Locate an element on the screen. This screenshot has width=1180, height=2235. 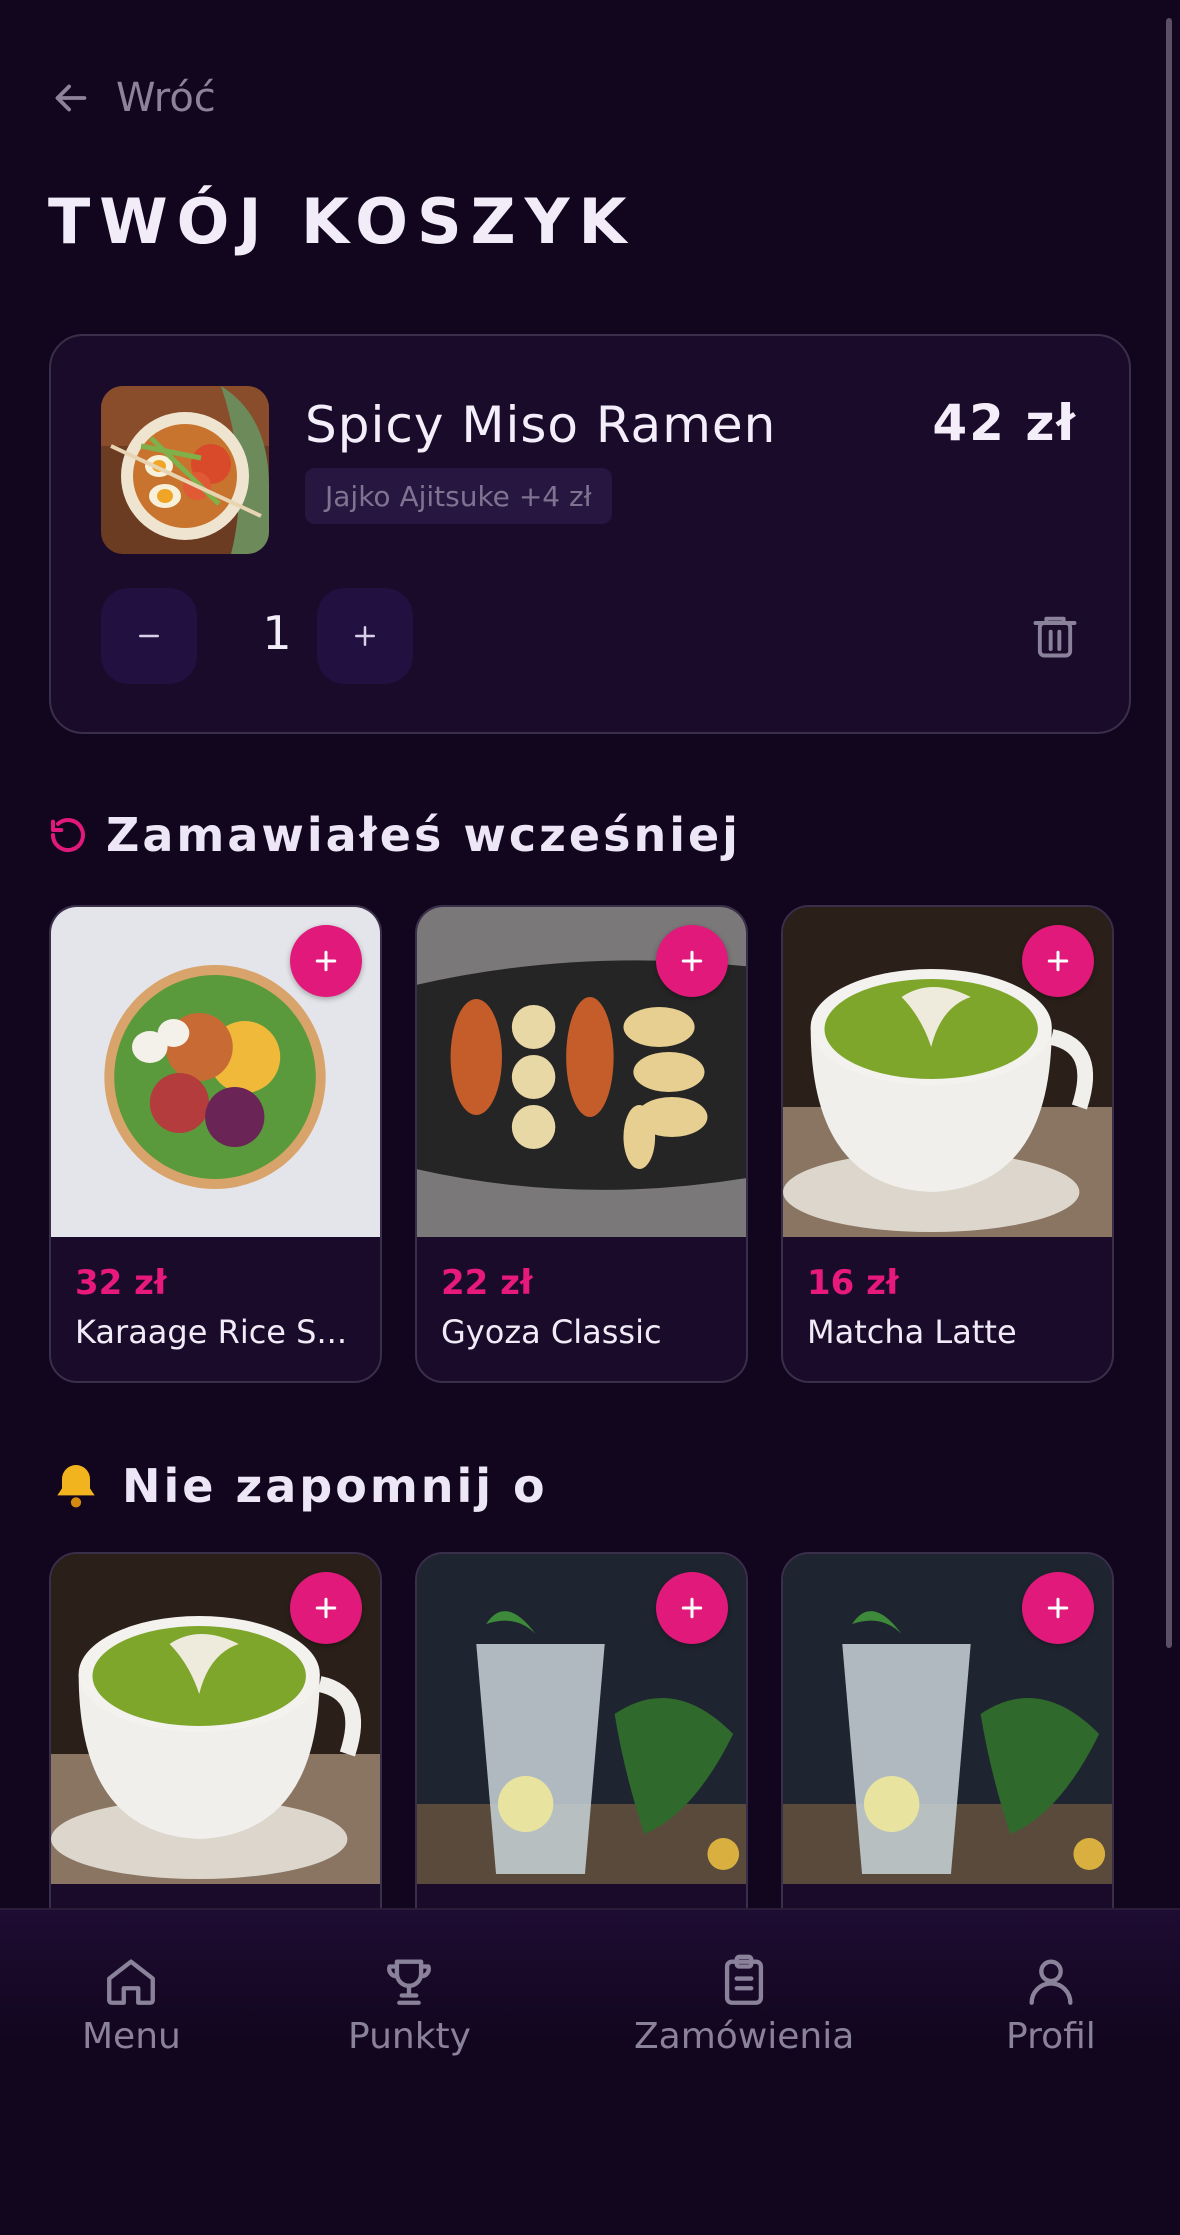
trash-icon is located at coordinates (1055, 637).